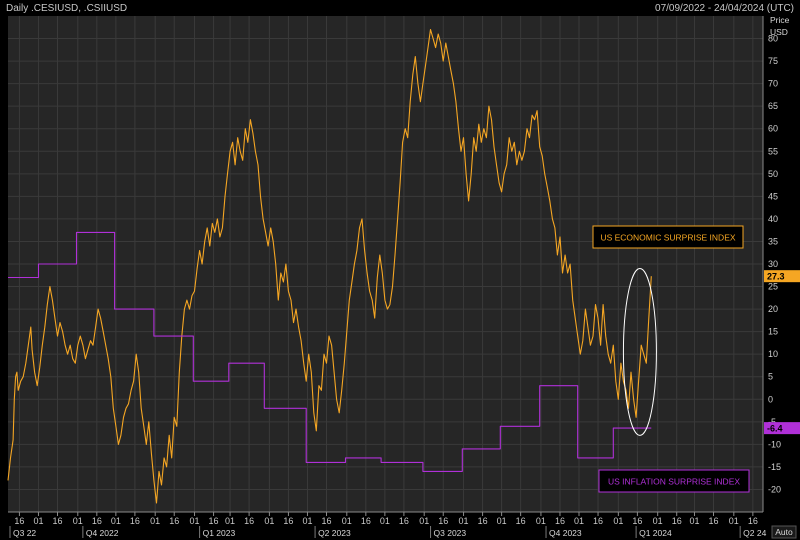 The height and width of the screenshot is (540, 800). I want to click on last-value-label: 27.3, so click(776, 277).